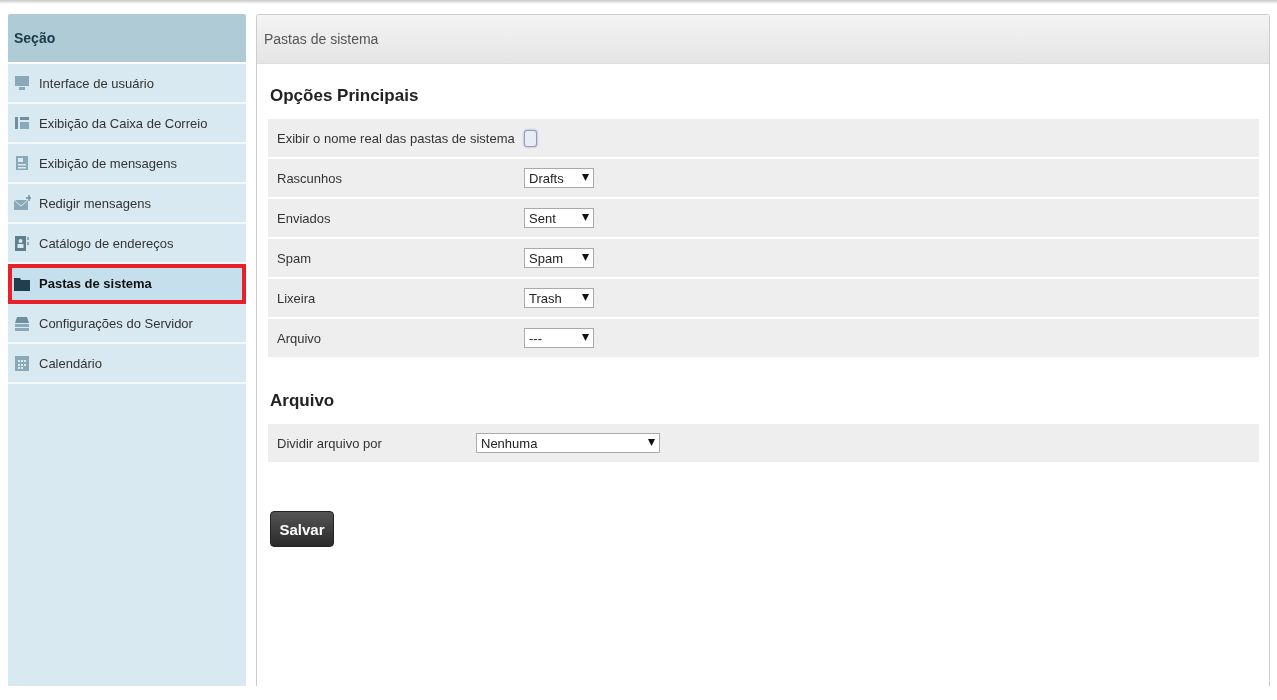  Describe the element at coordinates (559, 338) in the screenshot. I see `dropdown: ---` at that location.